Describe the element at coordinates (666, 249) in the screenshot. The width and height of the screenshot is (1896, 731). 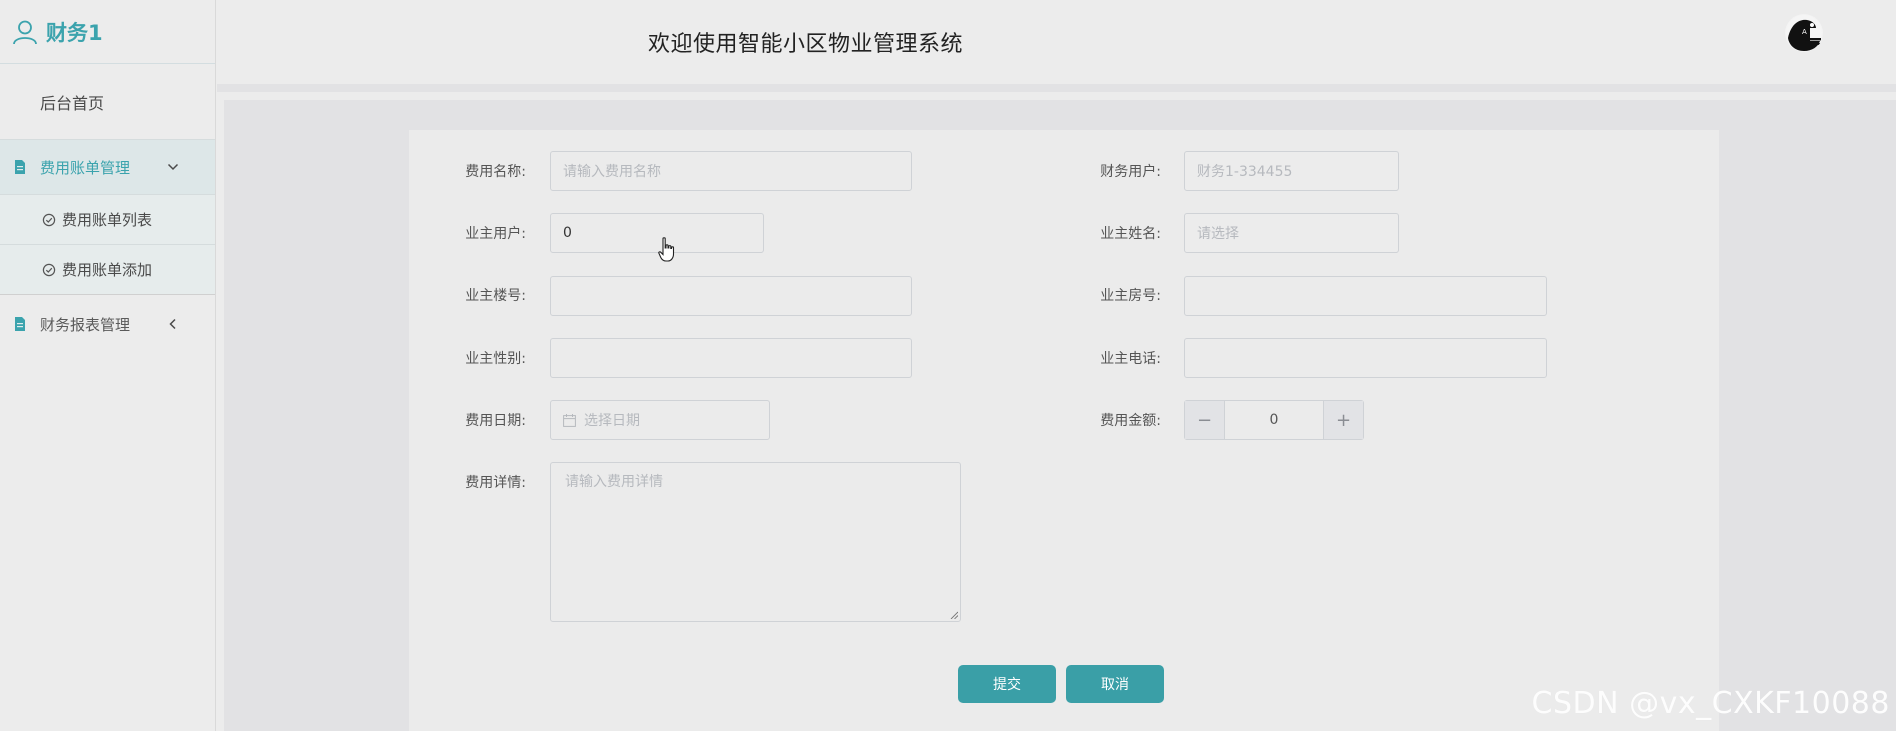
I see `hand-pointer-icon` at that location.